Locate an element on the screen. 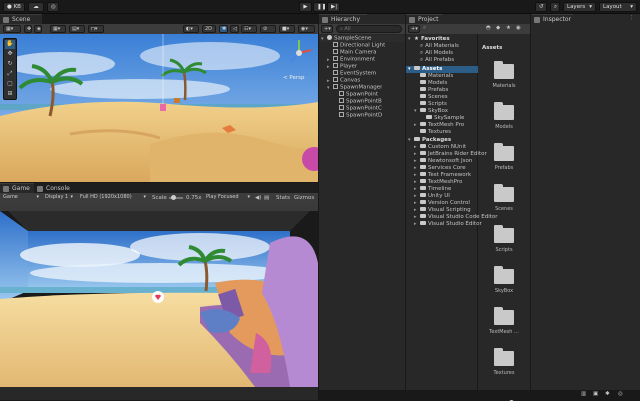 Image resolution: width=640 pixels, height=401 pixels. scale-slider is located at coordinates (176, 197).